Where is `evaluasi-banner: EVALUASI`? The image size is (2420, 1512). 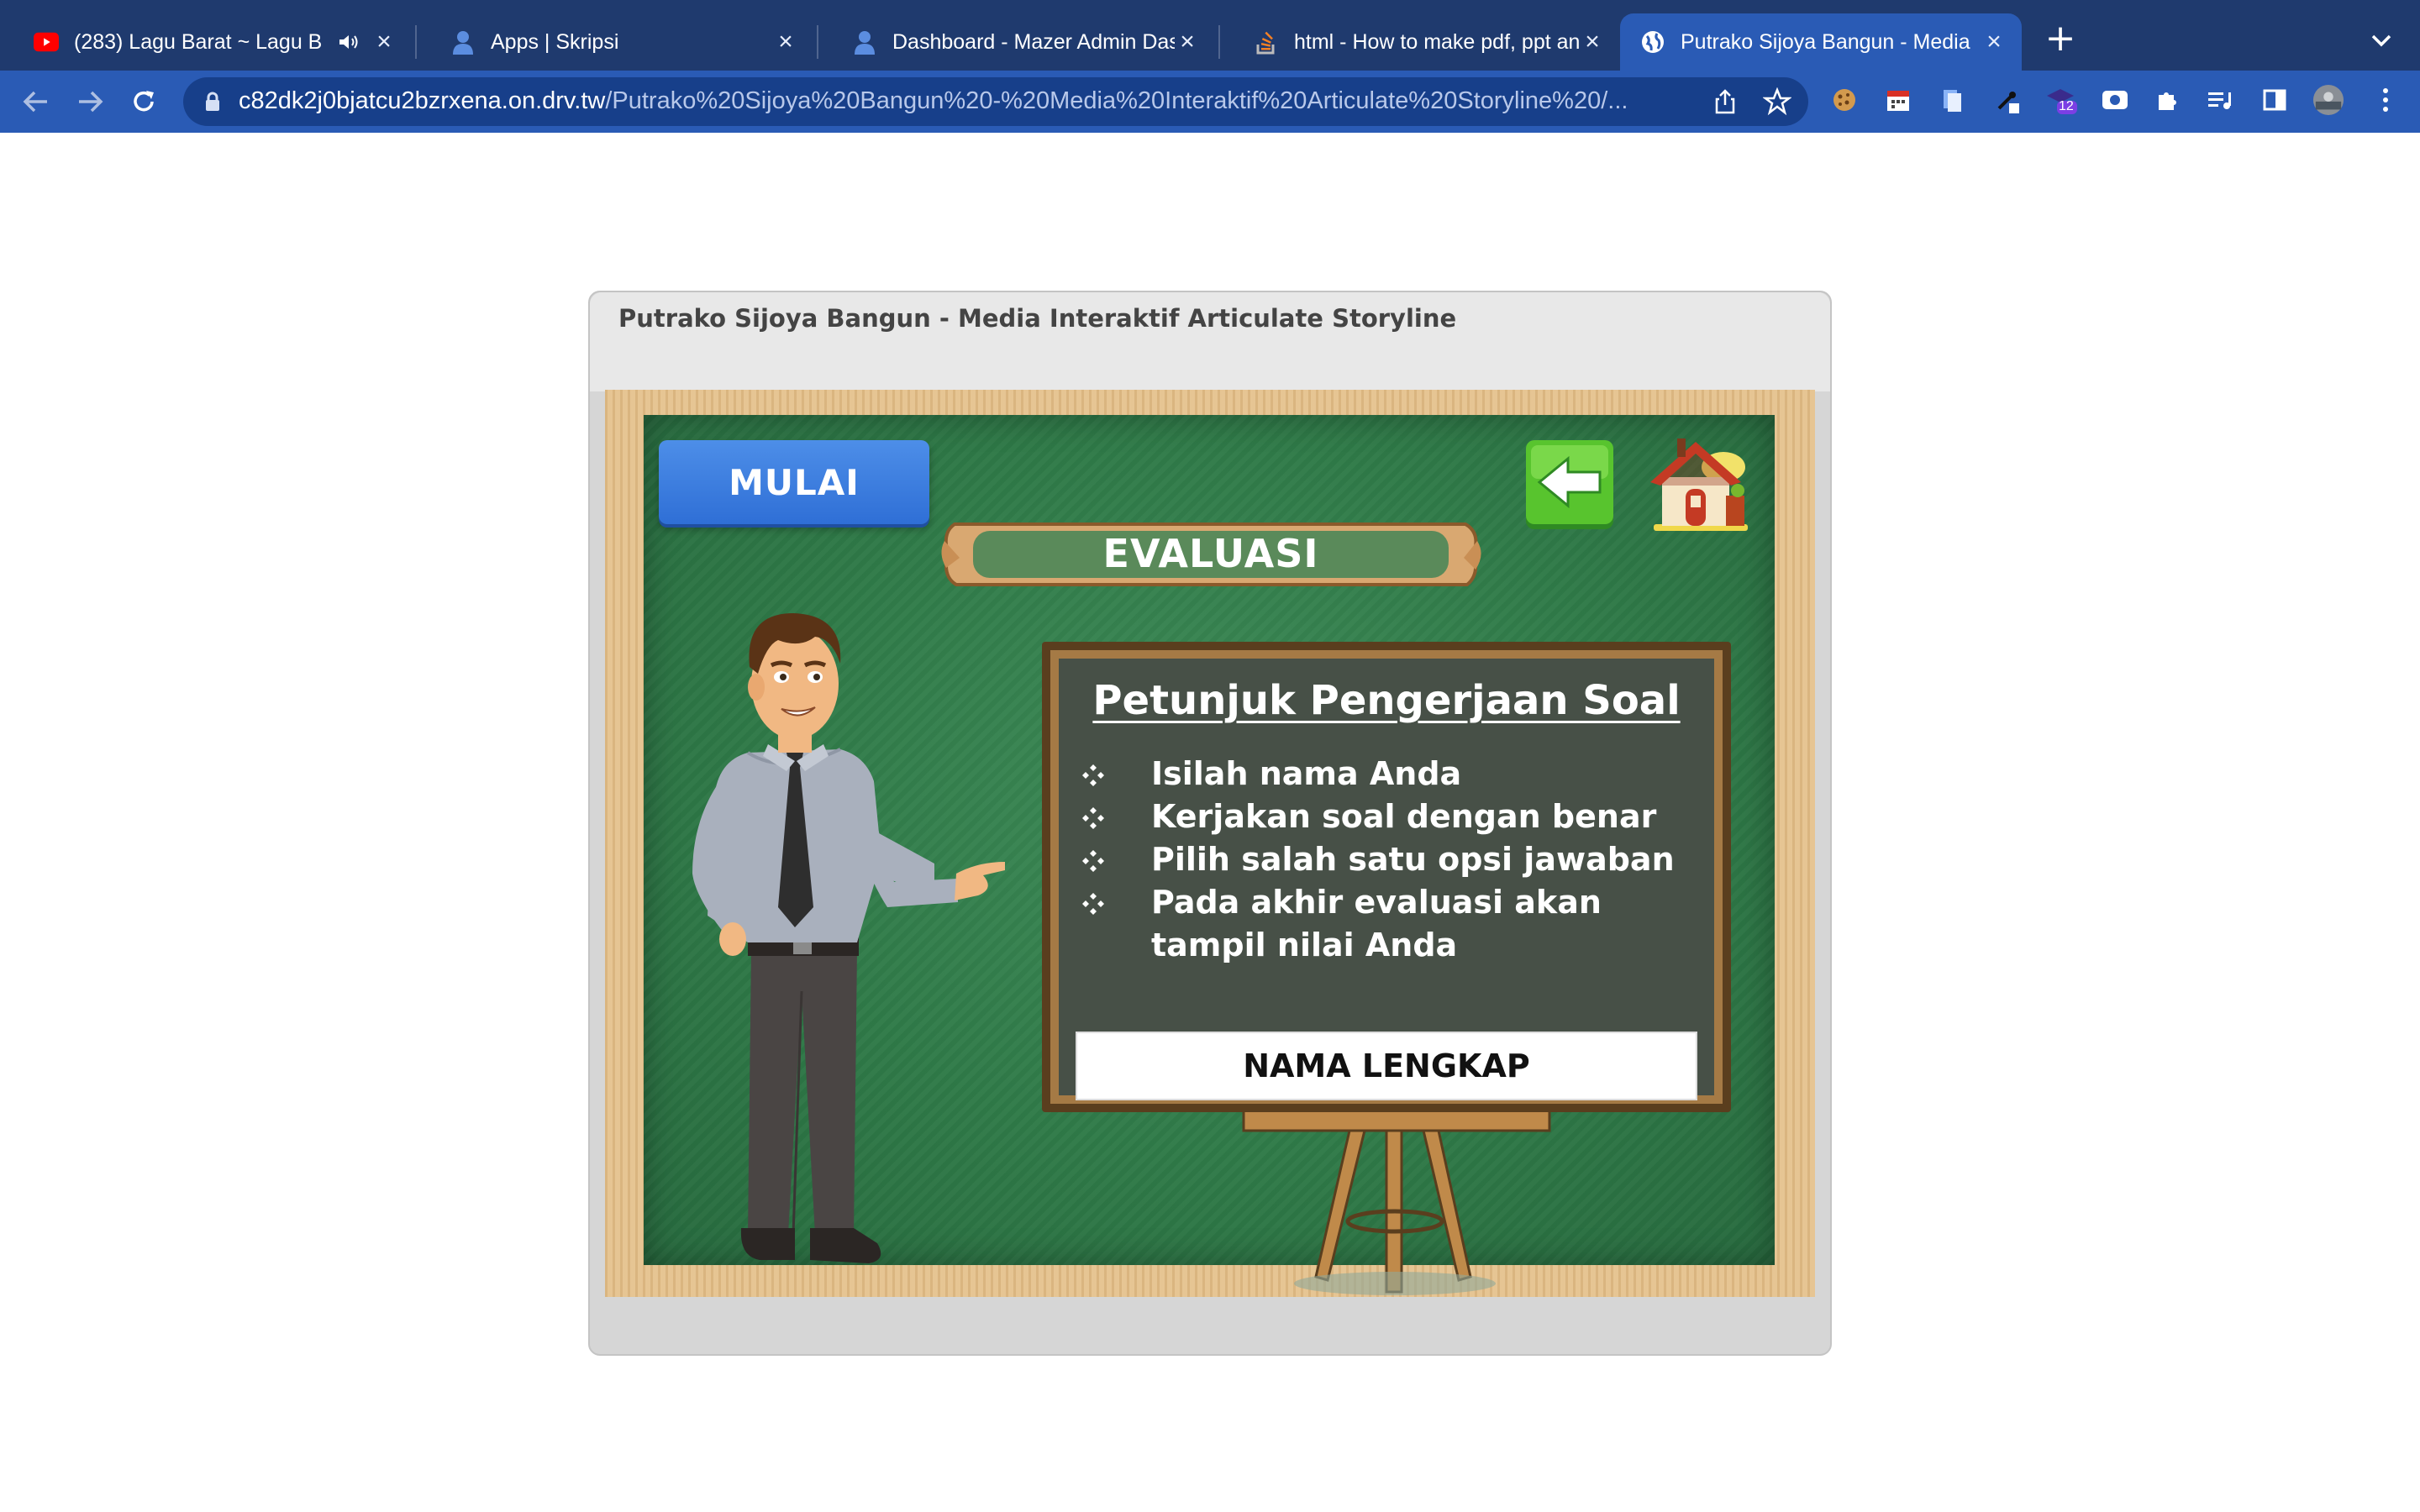 evaluasi-banner: EVALUASI is located at coordinates (1211, 553).